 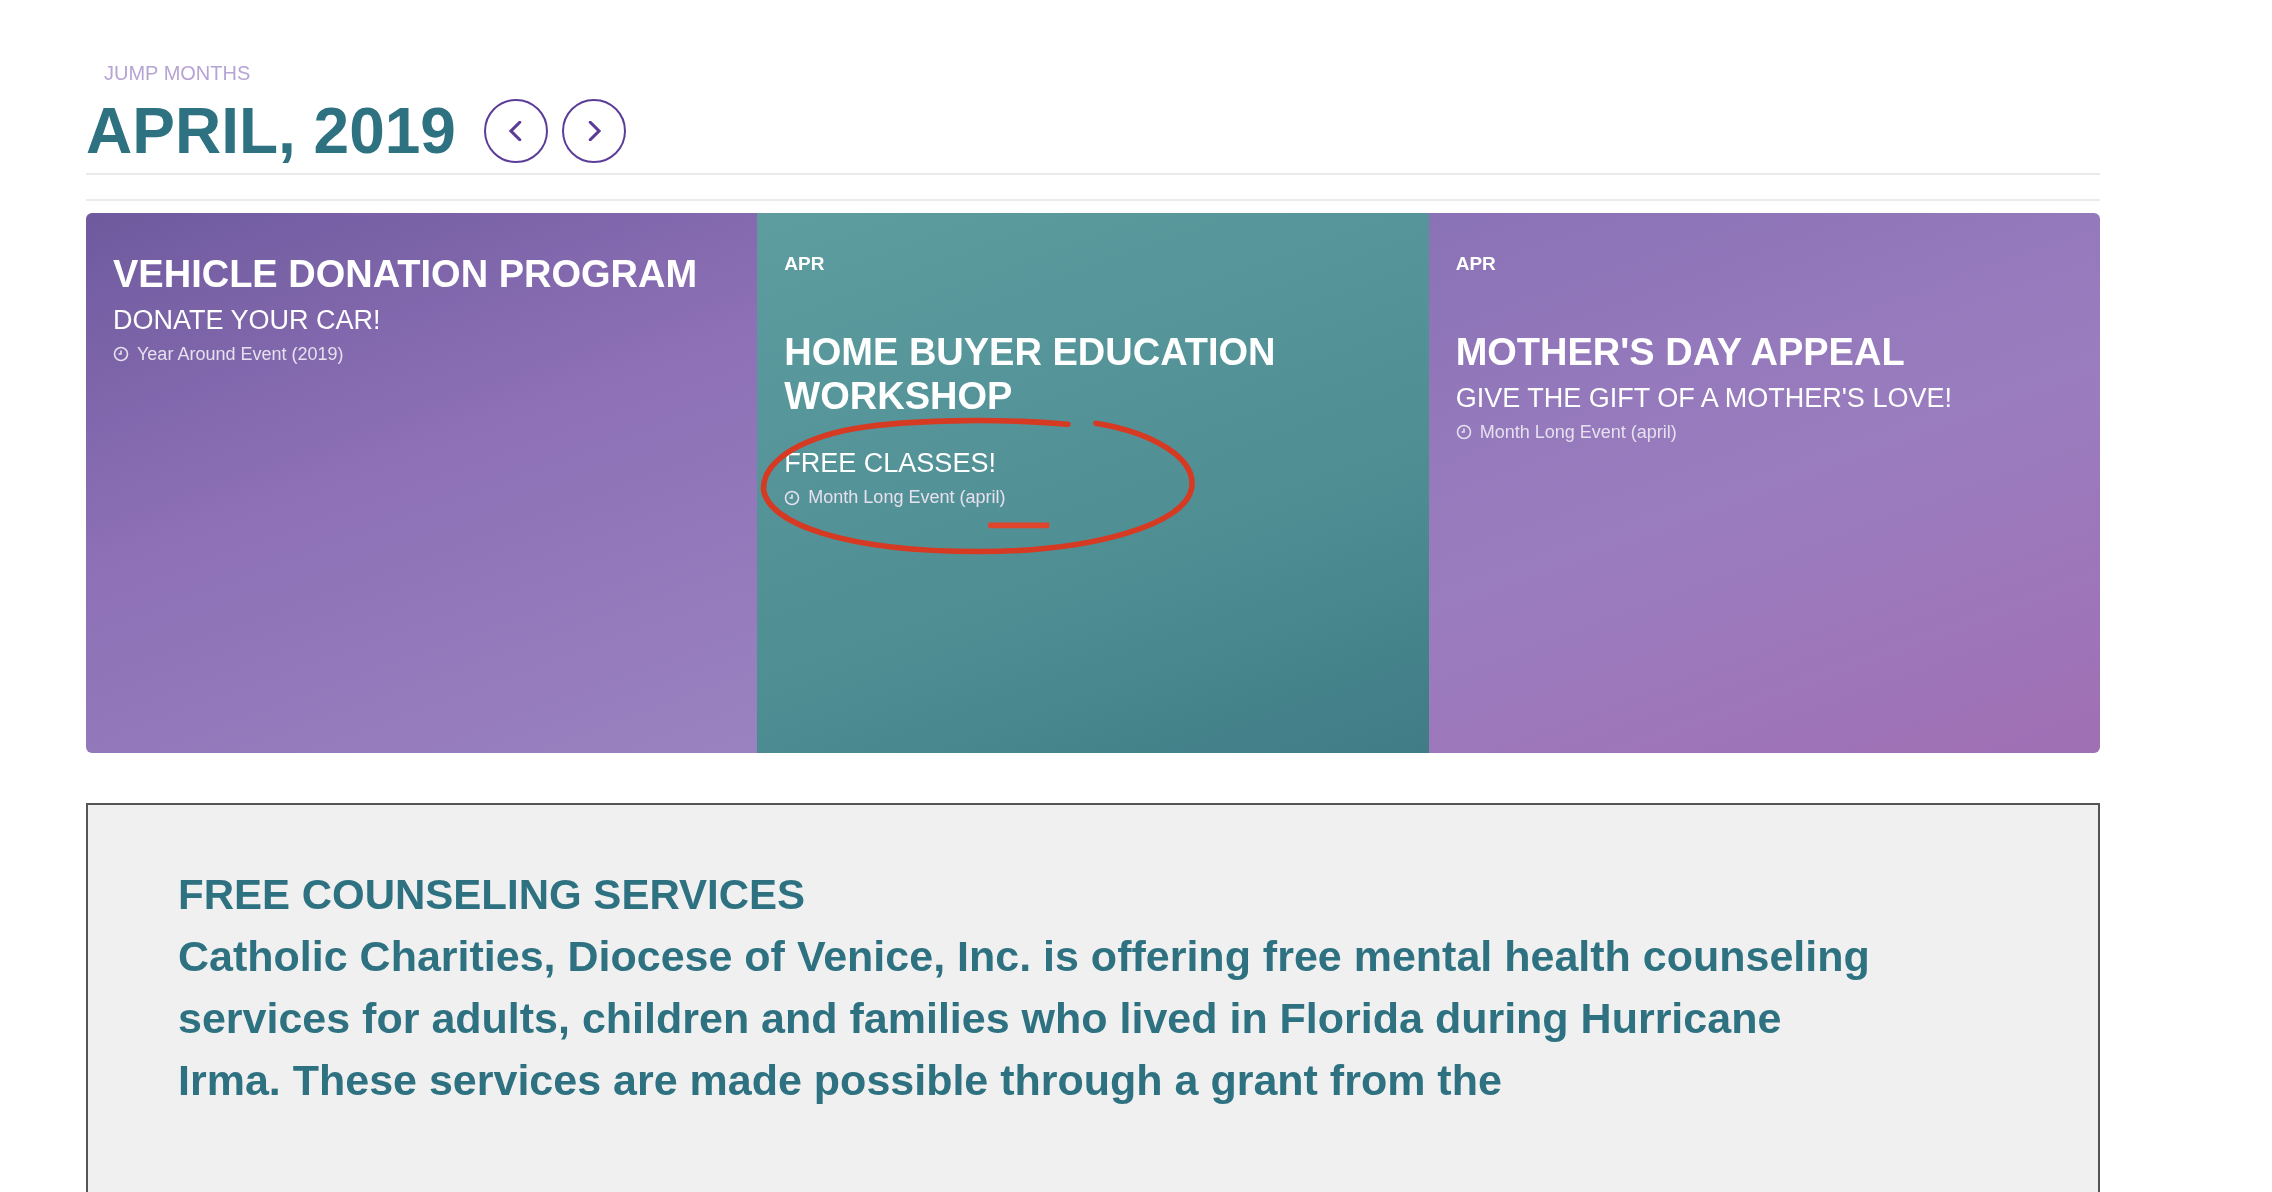 What do you see at coordinates (593, 131) in the screenshot?
I see `chevron-right-icon` at bounding box center [593, 131].